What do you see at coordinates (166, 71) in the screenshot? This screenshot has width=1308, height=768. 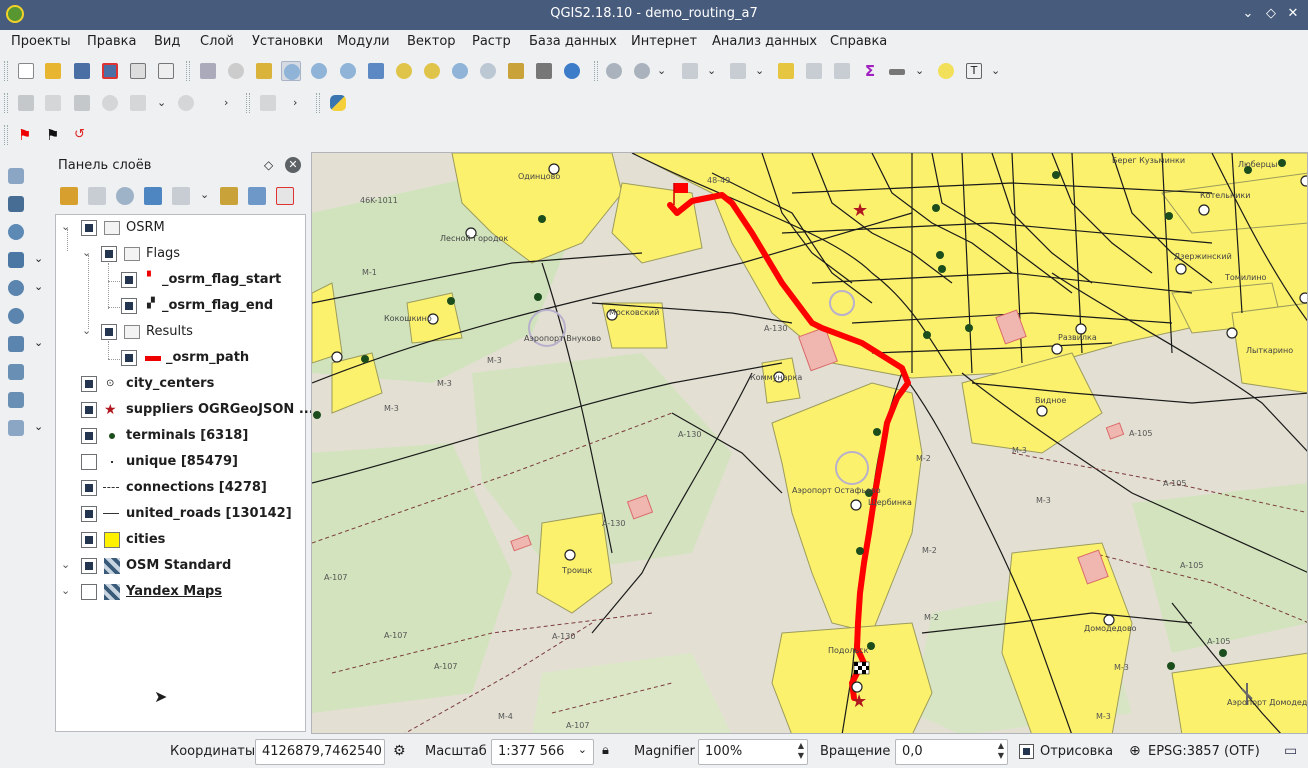 I see `composer-manager-icon` at bounding box center [166, 71].